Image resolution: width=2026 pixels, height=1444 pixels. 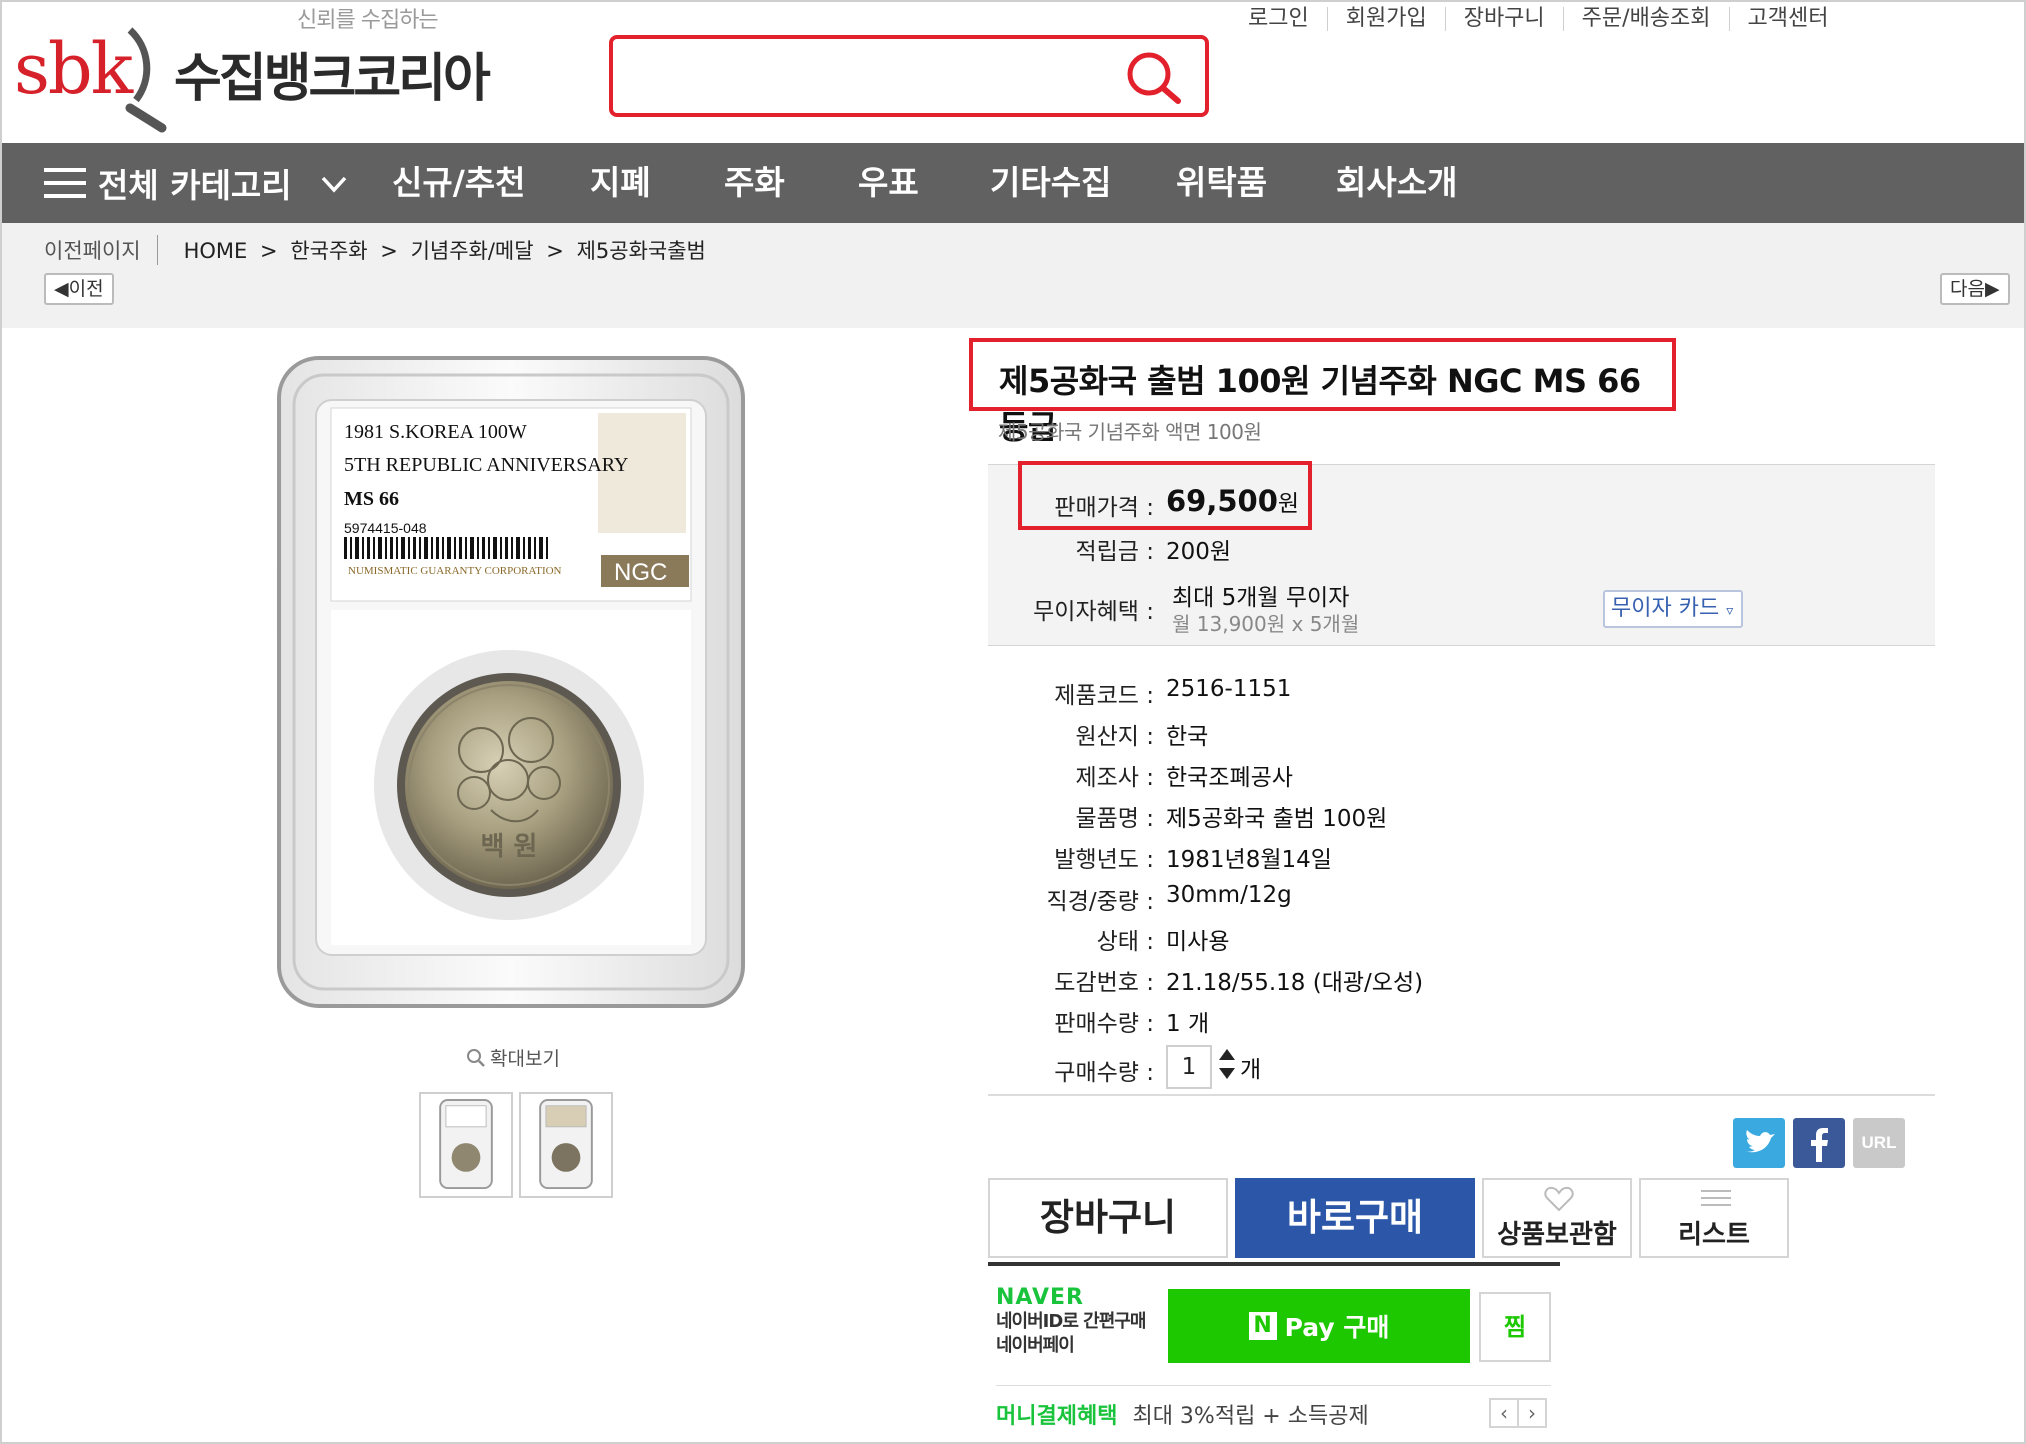 What do you see at coordinates (1104, 508) in the screenshot?
I see `price-label: 판매가격 :` at bounding box center [1104, 508].